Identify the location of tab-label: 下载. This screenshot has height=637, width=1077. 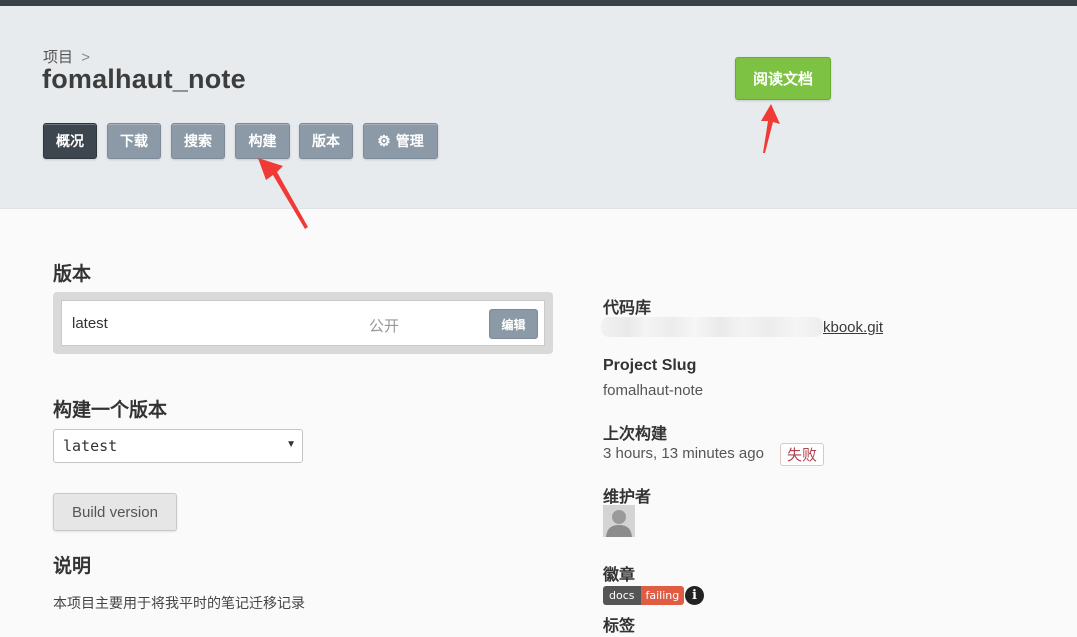
(134, 141).